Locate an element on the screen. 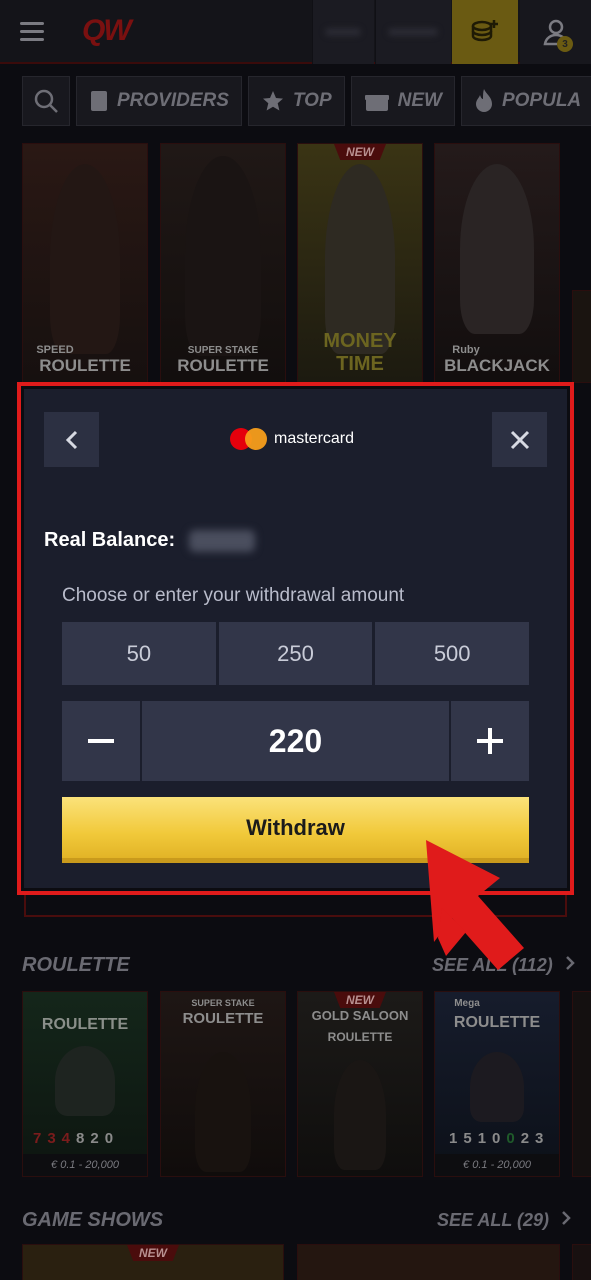 This screenshot has width=591, height=1280. tab-new: NEW is located at coordinates (402, 101).